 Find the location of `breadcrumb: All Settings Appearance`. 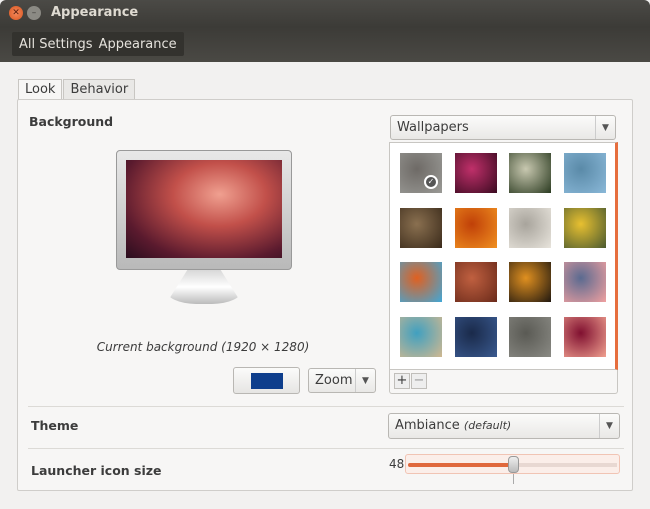

breadcrumb: All Settings Appearance is located at coordinates (98, 44).